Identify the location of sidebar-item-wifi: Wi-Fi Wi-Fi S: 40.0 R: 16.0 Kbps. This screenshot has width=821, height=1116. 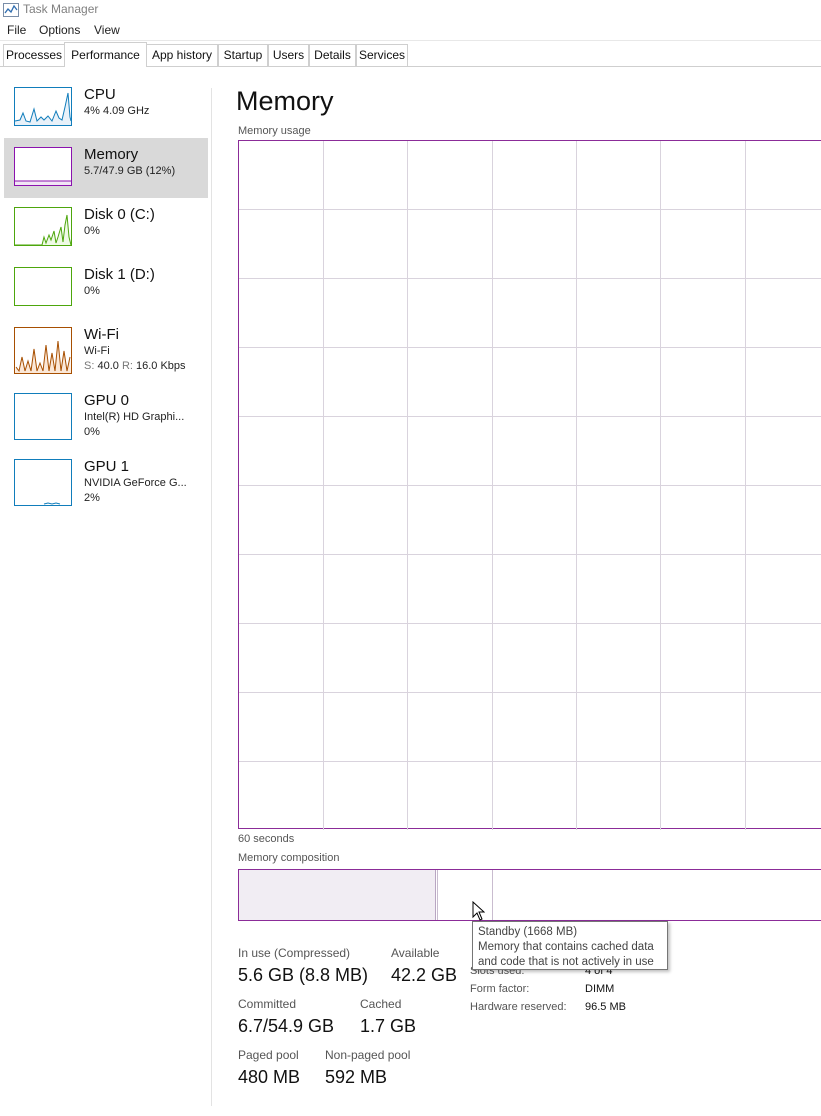
(106, 351).